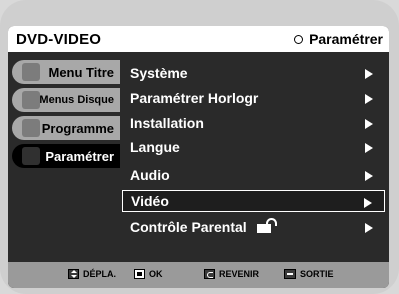 The height and width of the screenshot is (294, 399). I want to click on return-icon, so click(209, 274).